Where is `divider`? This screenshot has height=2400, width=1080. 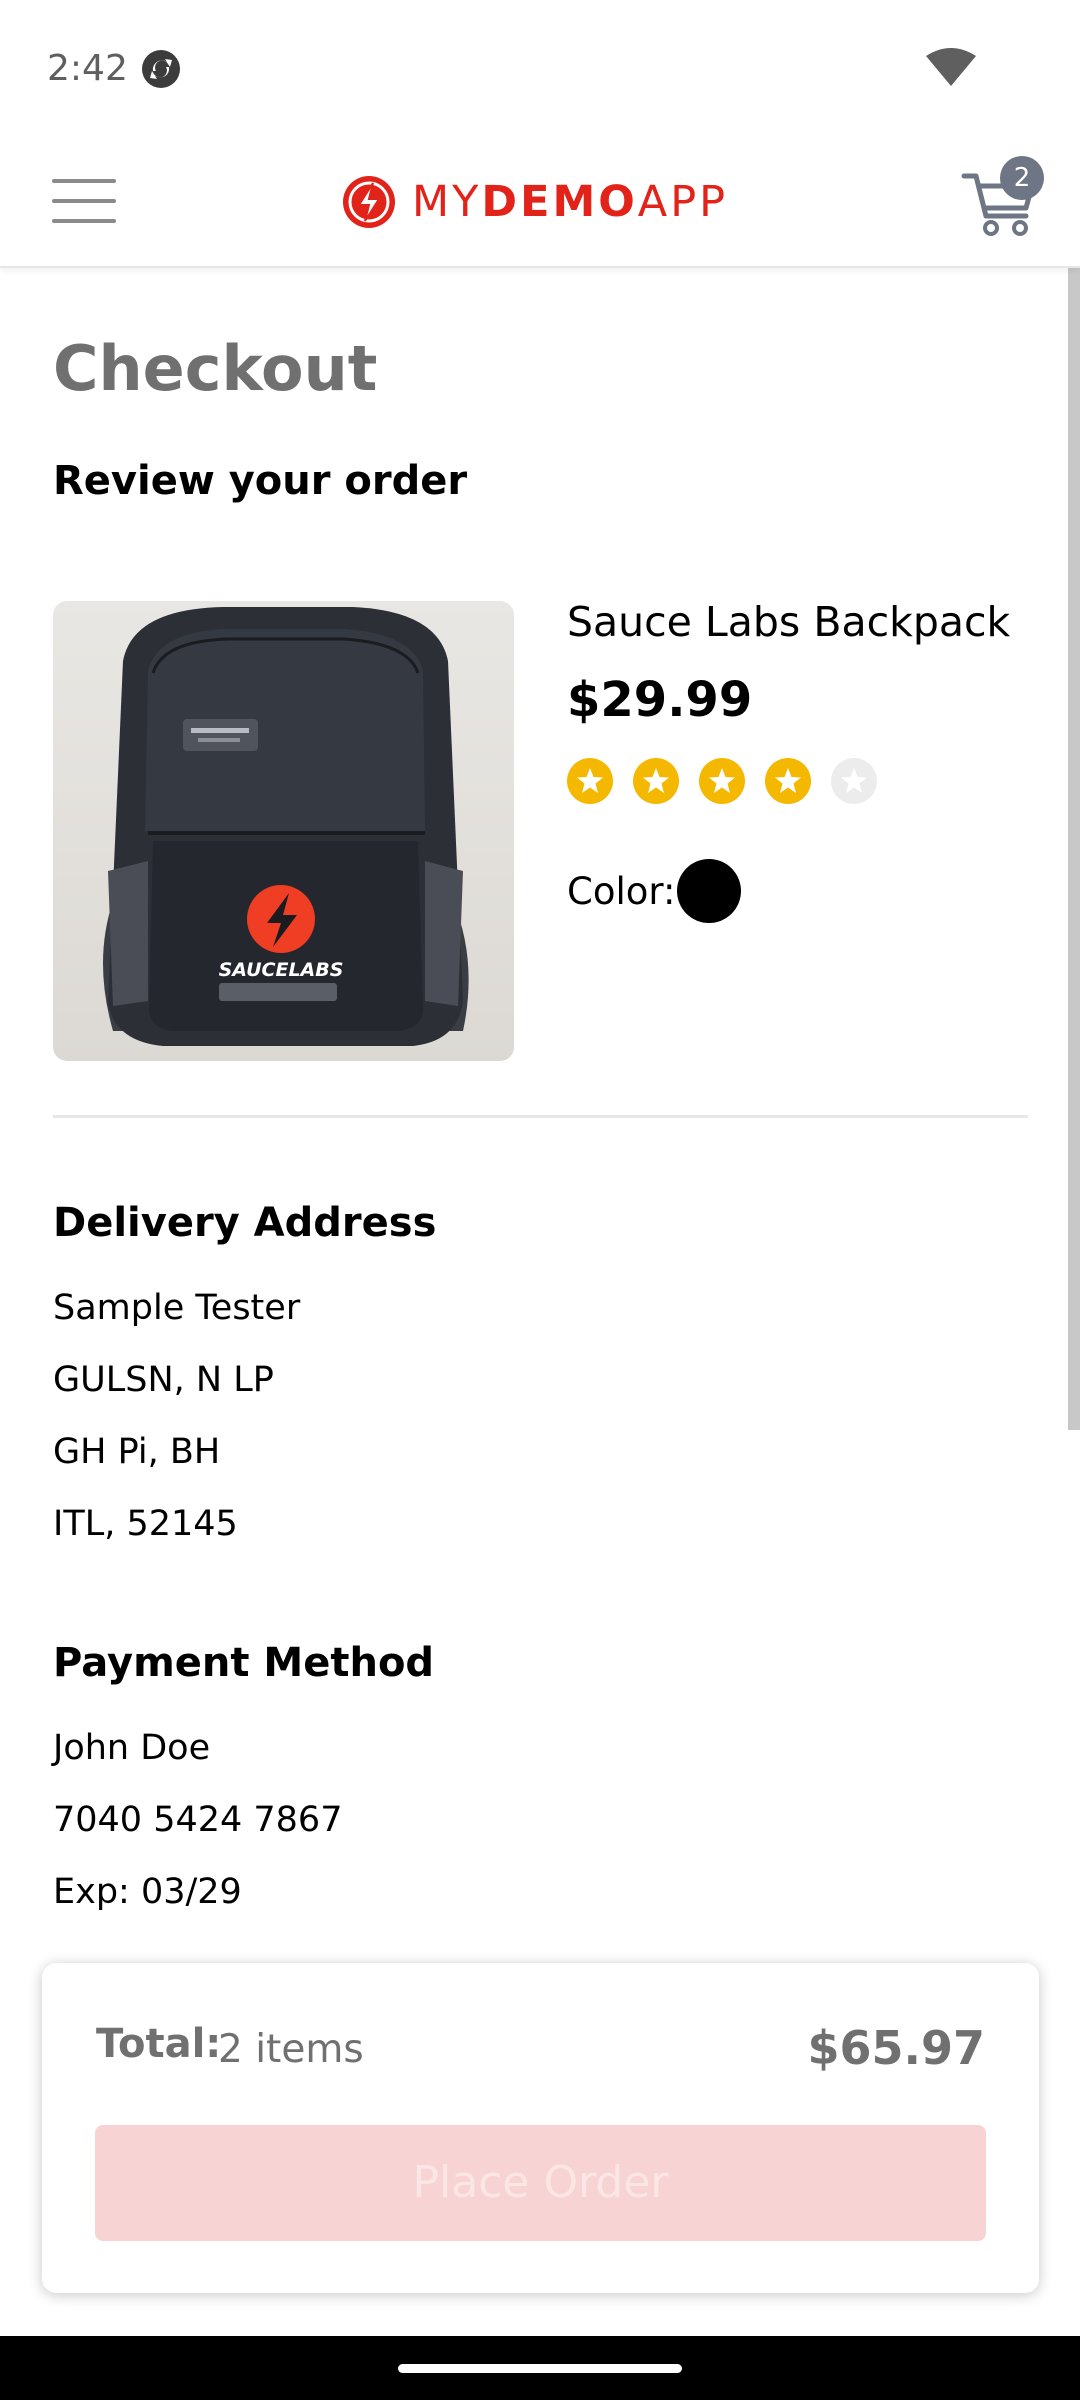 divider is located at coordinates (540, 1116).